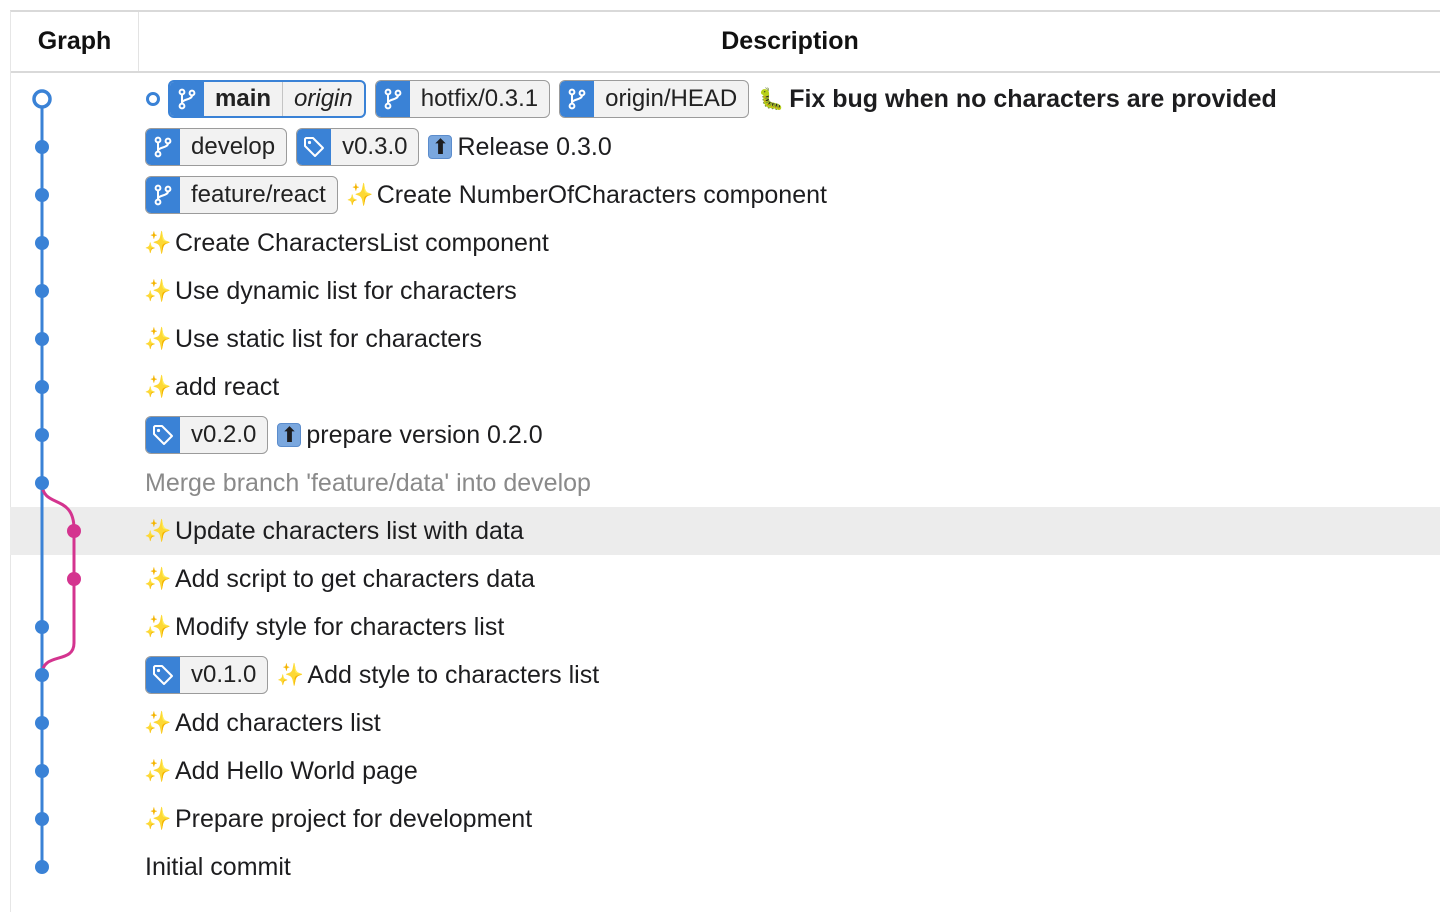  What do you see at coordinates (296, 770) in the screenshot?
I see `commit-message: Add Hello World page` at bounding box center [296, 770].